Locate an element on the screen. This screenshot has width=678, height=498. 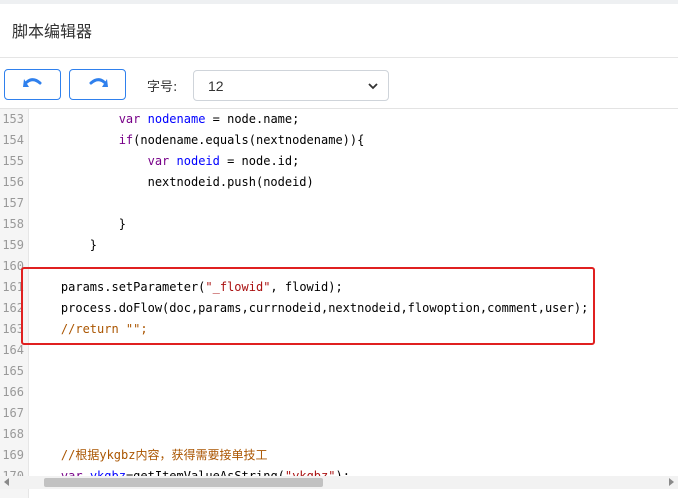
code-token: nodename is located at coordinates (176, 119).